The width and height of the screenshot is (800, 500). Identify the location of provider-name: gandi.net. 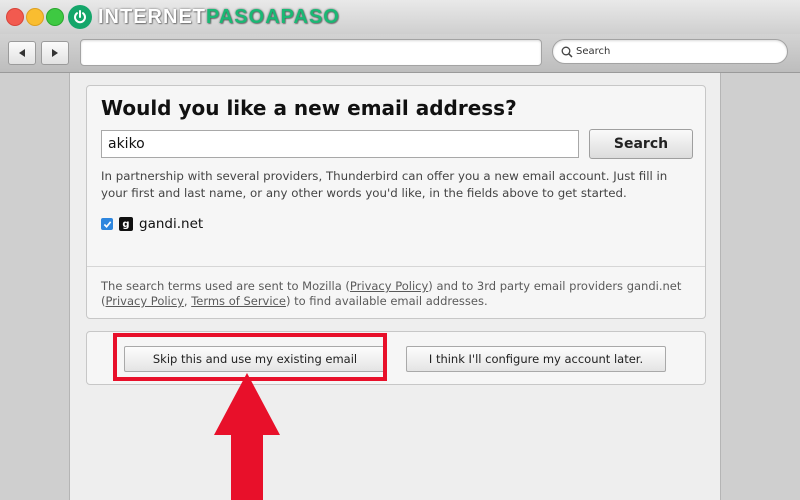
(171, 224).